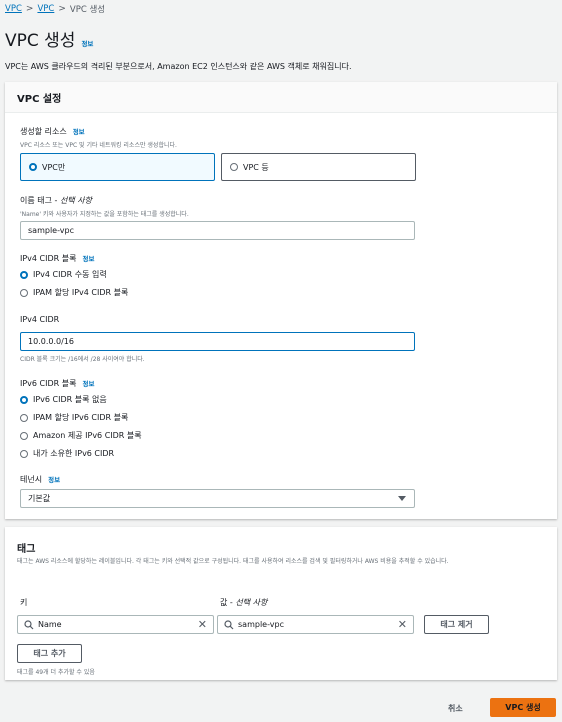 The image size is (562, 722). What do you see at coordinates (87, 435) in the screenshot?
I see `ipv6-option-label: Amazon 제공 IPv6 CIDR 블록` at bounding box center [87, 435].